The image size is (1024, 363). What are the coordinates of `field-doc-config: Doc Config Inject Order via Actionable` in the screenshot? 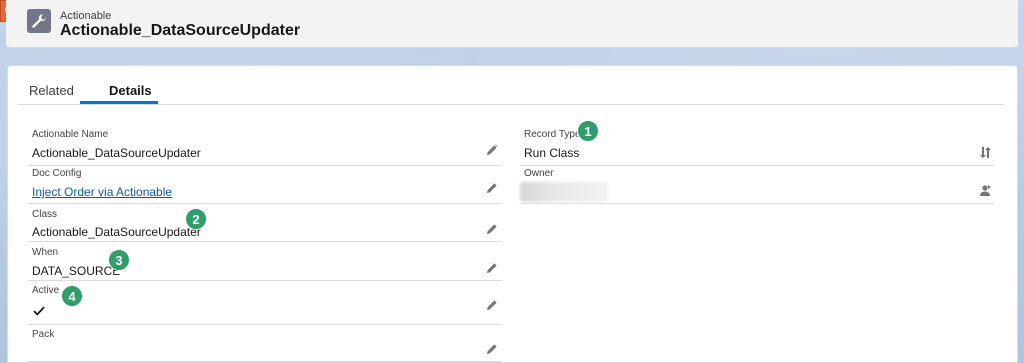 It's located at (265, 185).